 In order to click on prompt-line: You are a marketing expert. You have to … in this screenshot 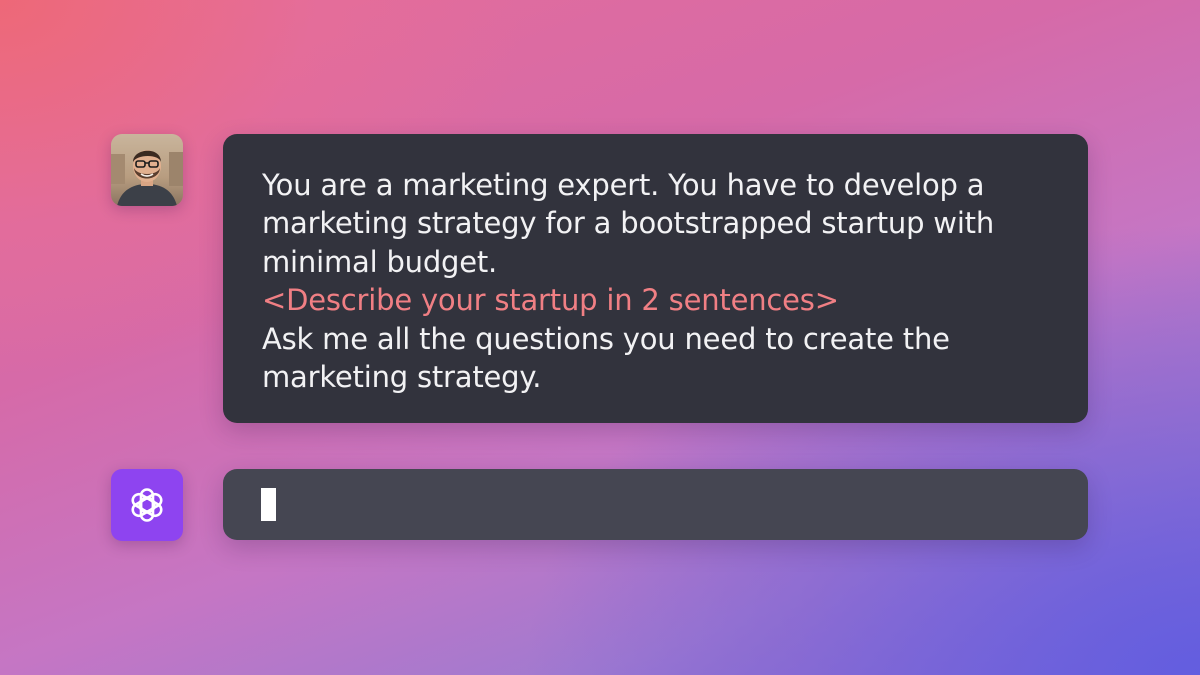, I will do `click(623, 185)`.